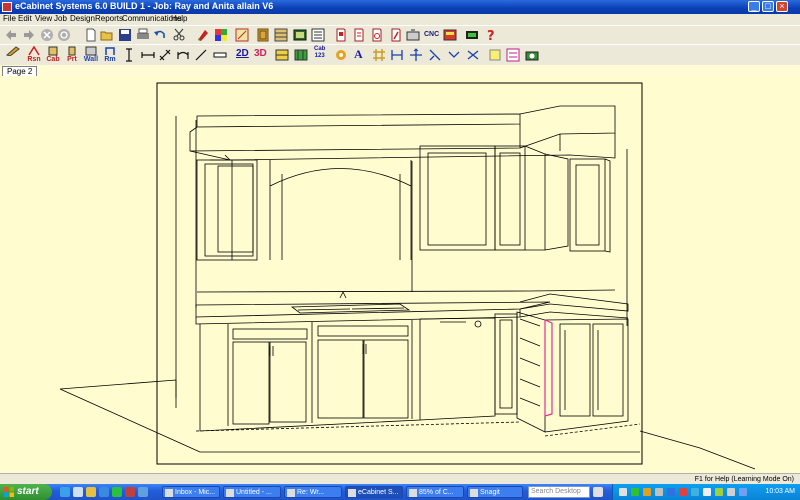 This screenshot has width=800, height=500. Describe the element at coordinates (34, 55) in the screenshot. I see `room-button: Rsn` at that location.